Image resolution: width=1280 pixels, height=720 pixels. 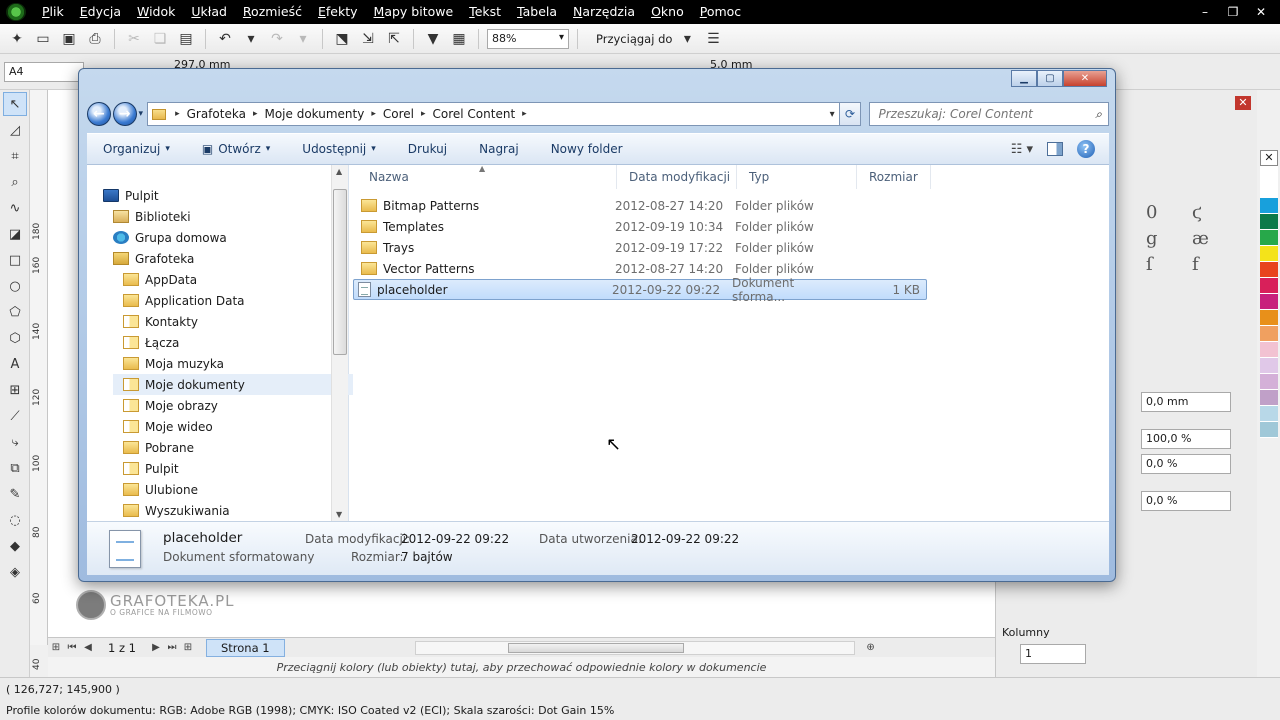 I want to click on outline-tool-icon: ◌, so click(x=15, y=520).